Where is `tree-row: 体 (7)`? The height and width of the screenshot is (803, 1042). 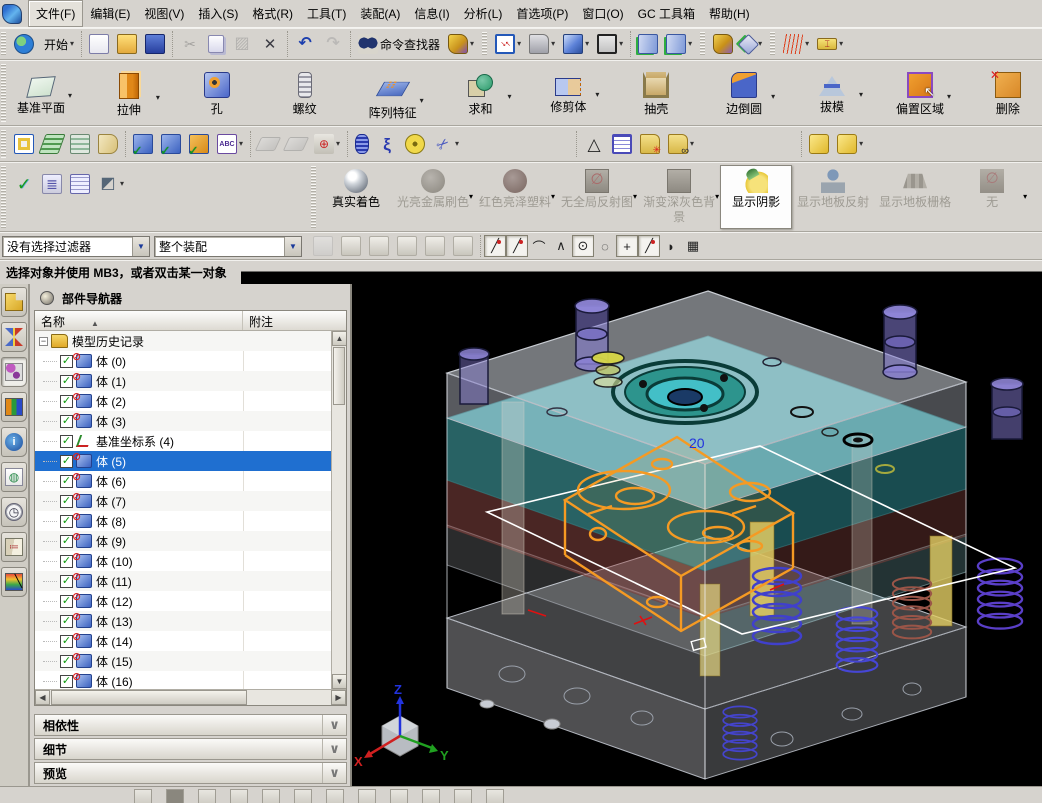
tree-row: 体 (7) is located at coordinates (183, 500).